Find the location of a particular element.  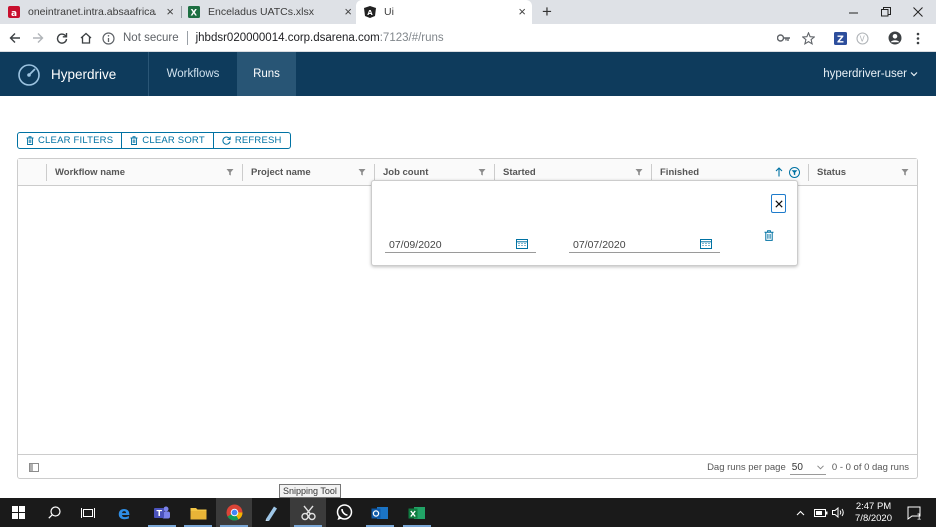

edge-app: e is located at coordinates (125, 512).